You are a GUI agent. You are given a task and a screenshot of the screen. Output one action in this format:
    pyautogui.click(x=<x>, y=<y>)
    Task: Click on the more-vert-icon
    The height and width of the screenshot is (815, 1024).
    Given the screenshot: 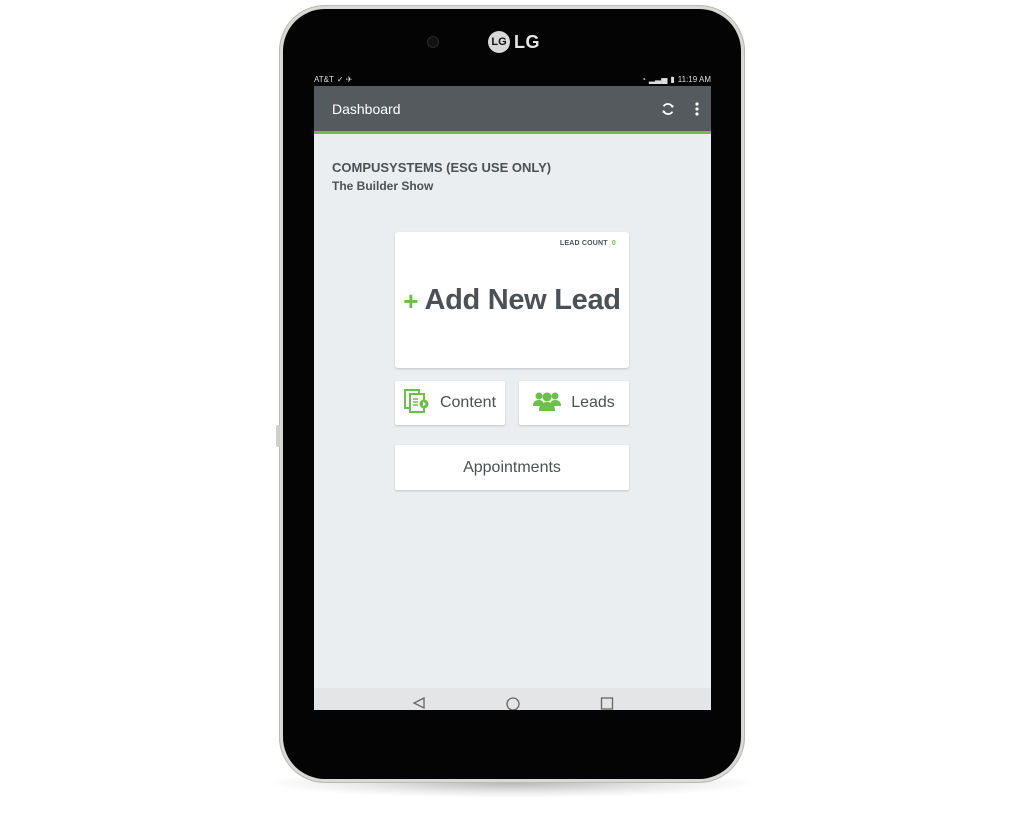 What is the action you would take?
    pyautogui.click(x=697, y=108)
    